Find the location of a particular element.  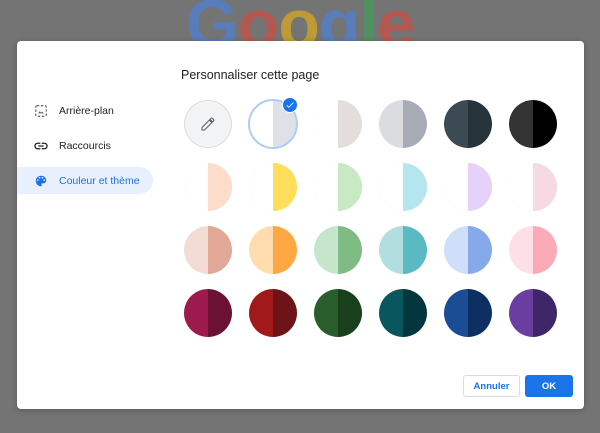

color-swatch-dark-red-orange is located at coordinates (273, 313).